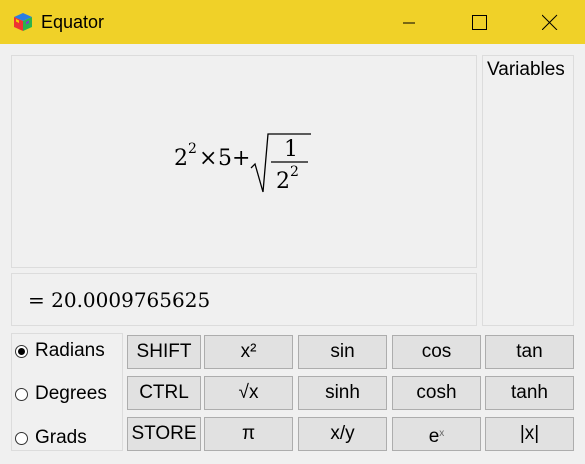 Image resolution: width=585 pixels, height=464 pixels. I want to click on square-button: x², so click(248, 352).